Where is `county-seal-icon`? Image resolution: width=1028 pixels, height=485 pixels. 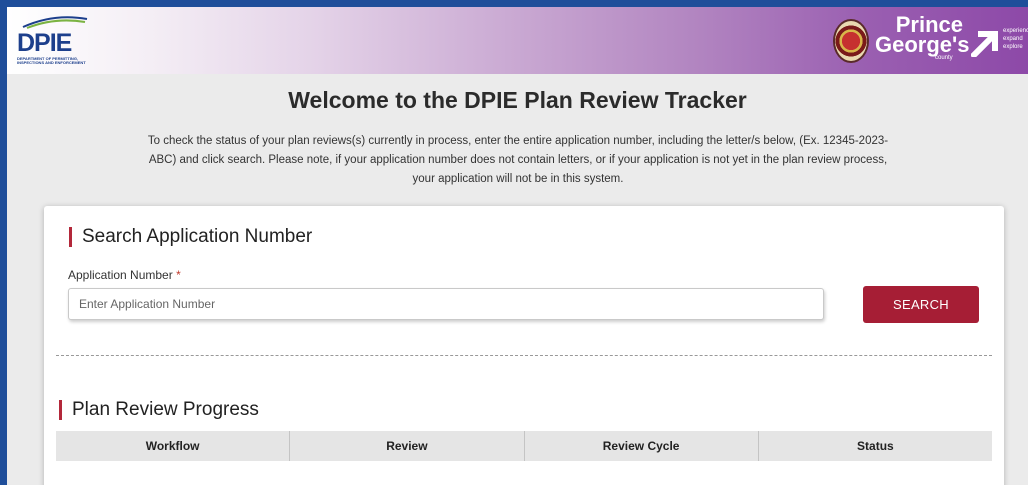
county-seal-icon is located at coordinates (851, 41).